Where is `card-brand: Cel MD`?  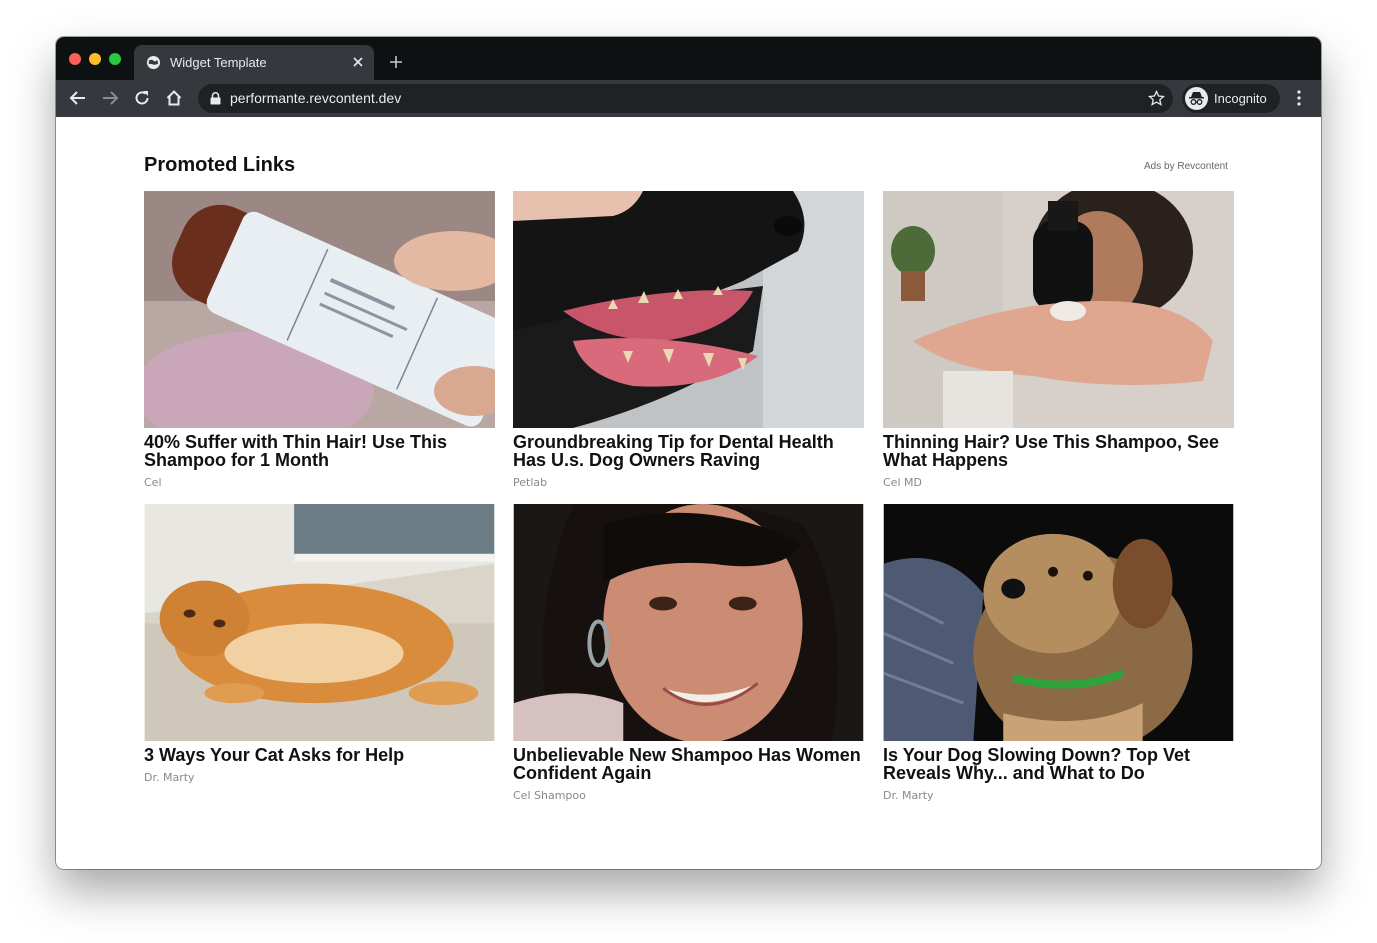 card-brand: Cel MD is located at coordinates (902, 482).